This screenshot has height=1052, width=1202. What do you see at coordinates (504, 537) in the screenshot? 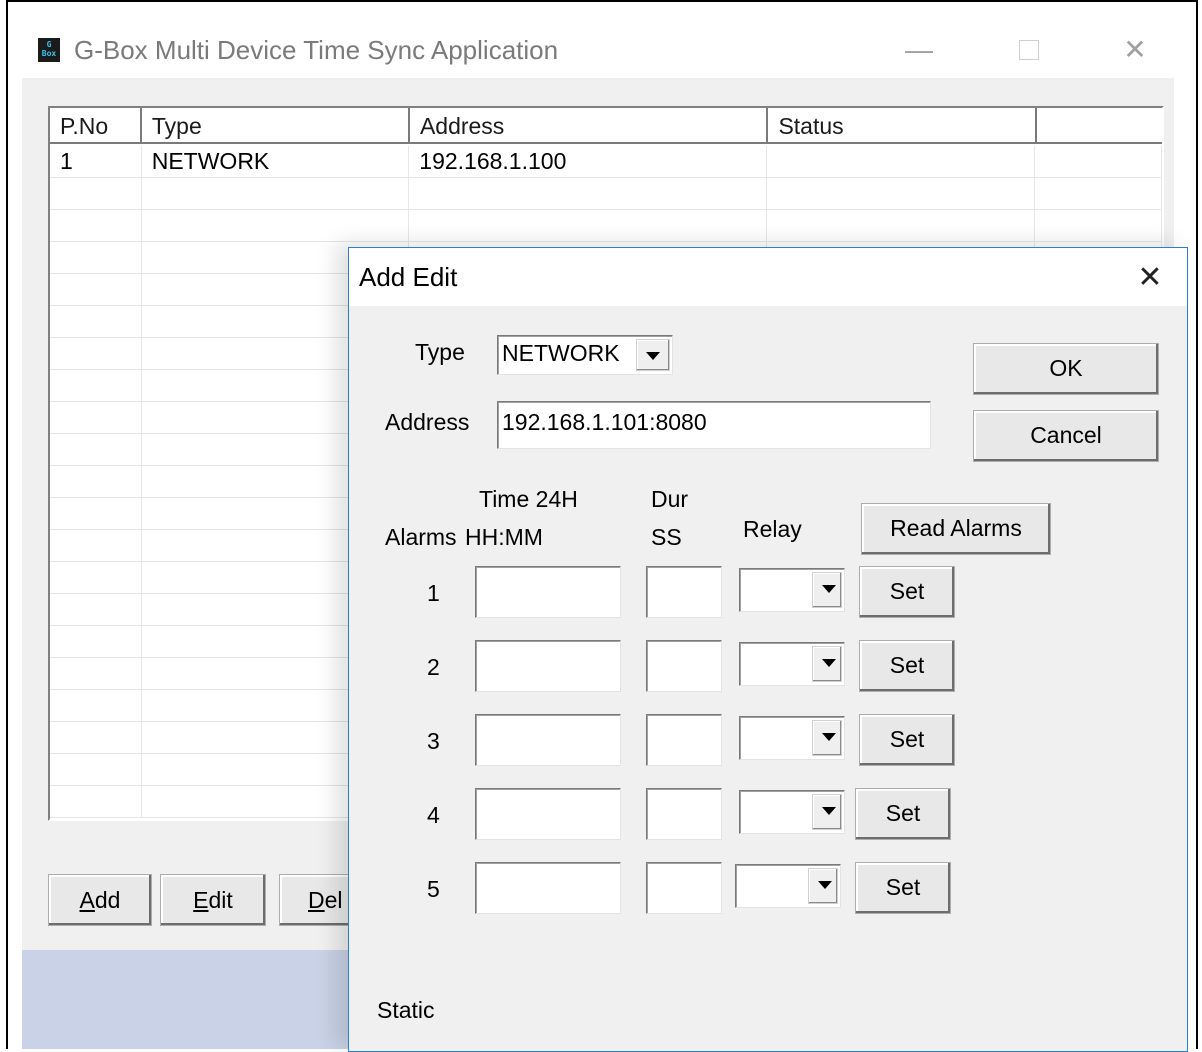
I see `time-header-line2: HH:MM` at bounding box center [504, 537].